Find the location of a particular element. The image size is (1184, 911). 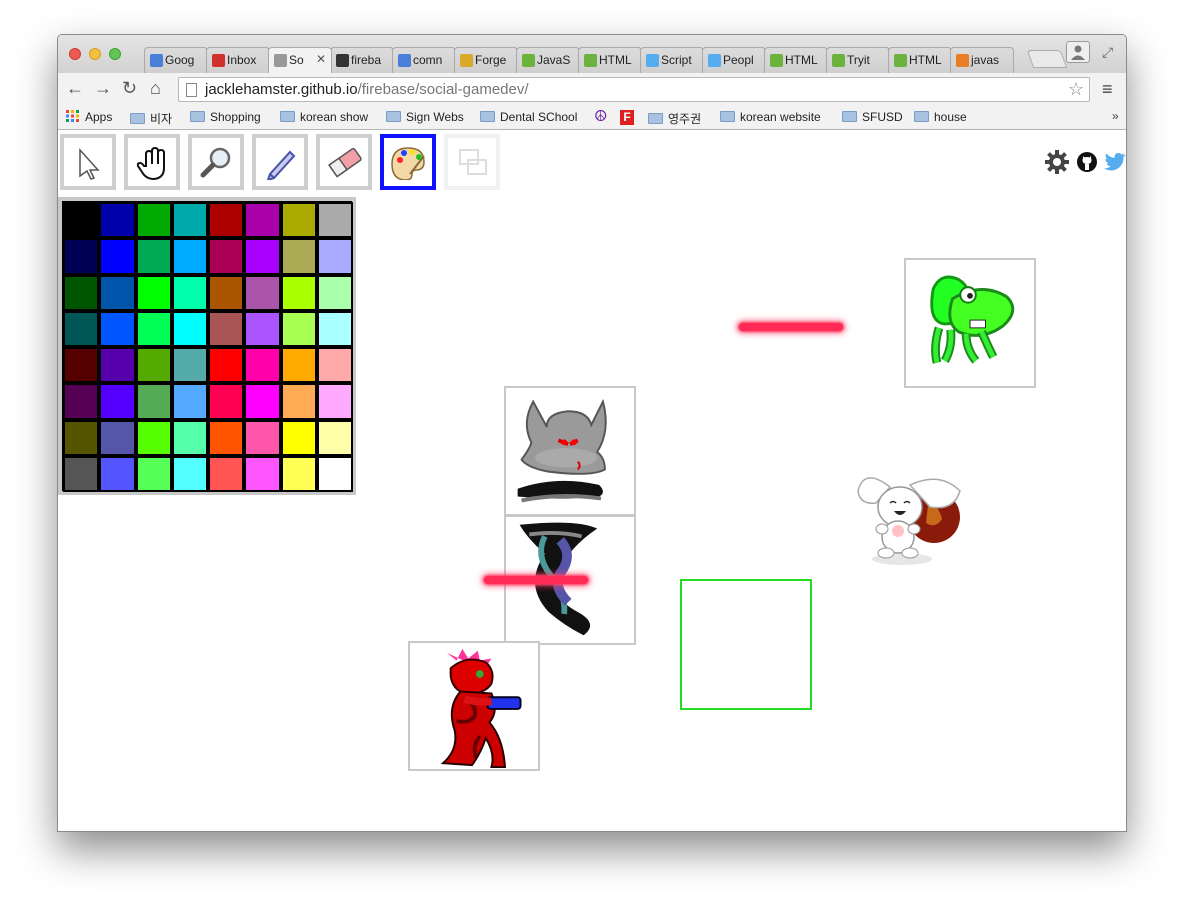

more-bookmarks-icon: » is located at coordinates (1115, 116).